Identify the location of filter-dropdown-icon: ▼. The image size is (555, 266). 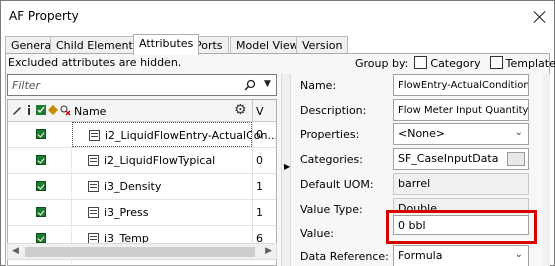
(267, 84).